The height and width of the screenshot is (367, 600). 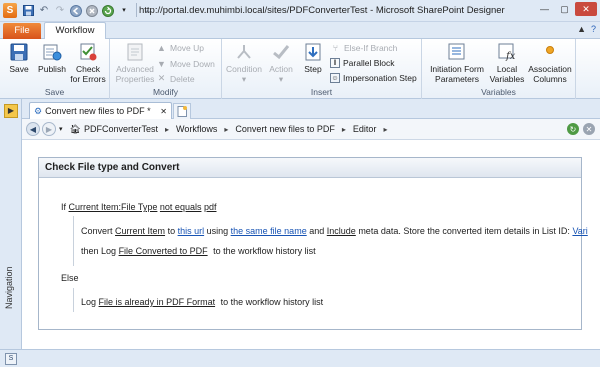 What do you see at coordinates (281, 63) in the screenshot?
I see `action-button: Action ▾` at bounding box center [281, 63].